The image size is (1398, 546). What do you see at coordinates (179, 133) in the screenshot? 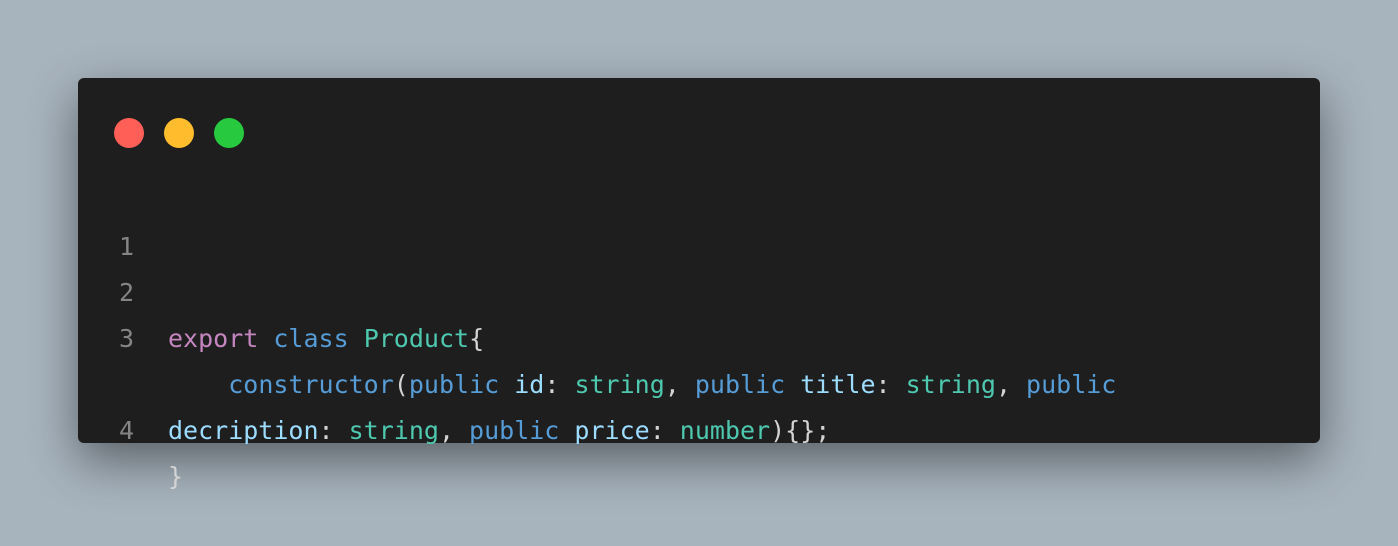
I see `minimize-button` at bounding box center [179, 133].